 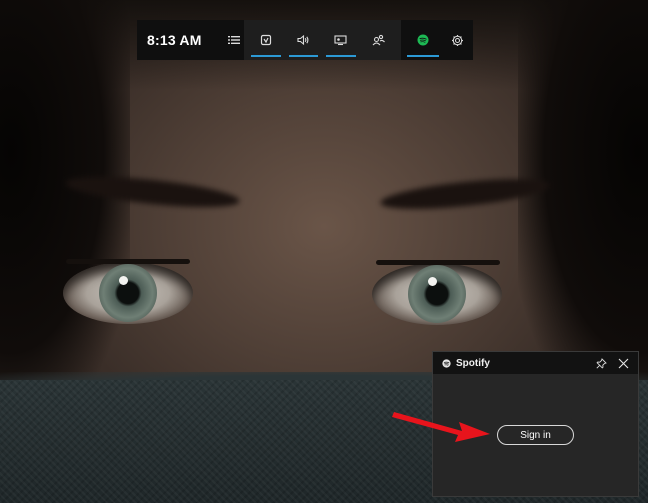 I want to click on widget-menu-icon, so click(x=233, y=40).